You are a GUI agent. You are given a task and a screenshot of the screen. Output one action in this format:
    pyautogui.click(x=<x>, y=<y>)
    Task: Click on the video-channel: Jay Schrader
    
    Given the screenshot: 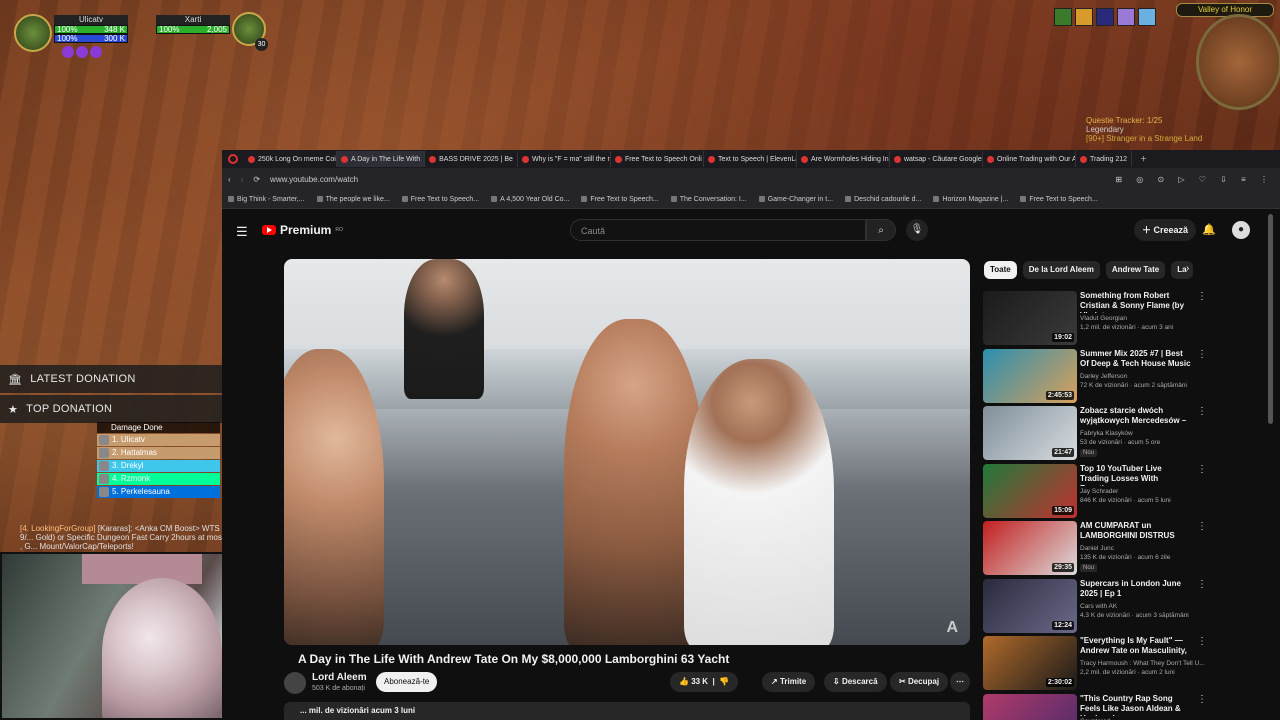 What is the action you would take?
    pyautogui.click(x=1099, y=491)
    